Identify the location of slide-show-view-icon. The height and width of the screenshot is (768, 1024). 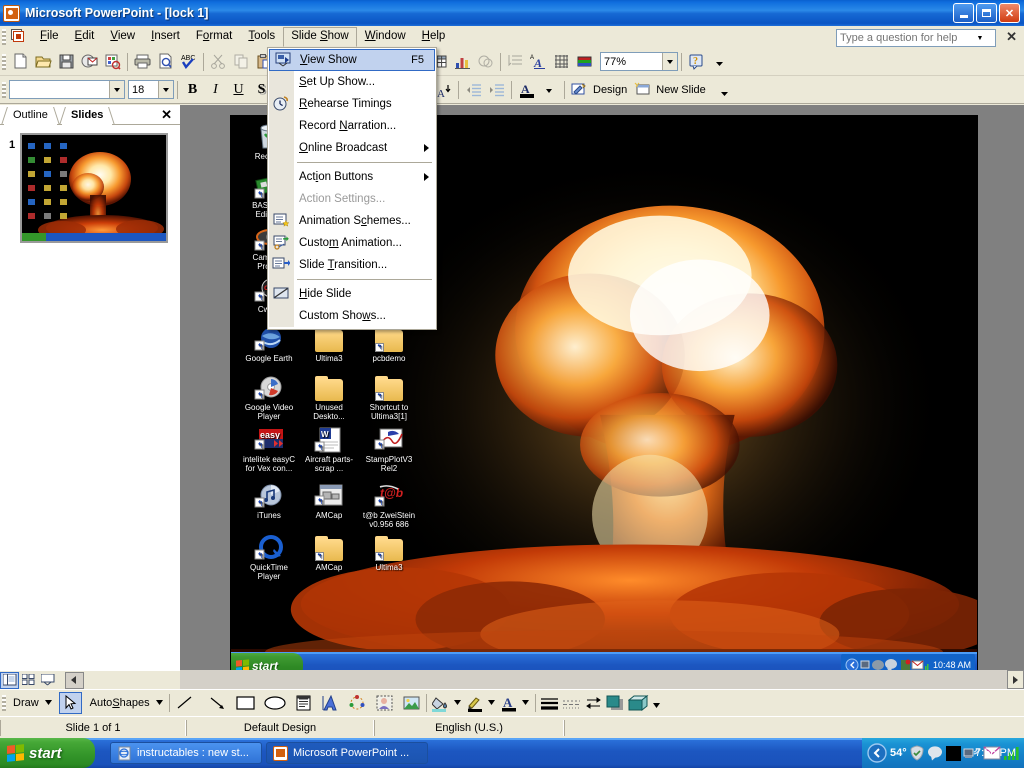
(47, 680).